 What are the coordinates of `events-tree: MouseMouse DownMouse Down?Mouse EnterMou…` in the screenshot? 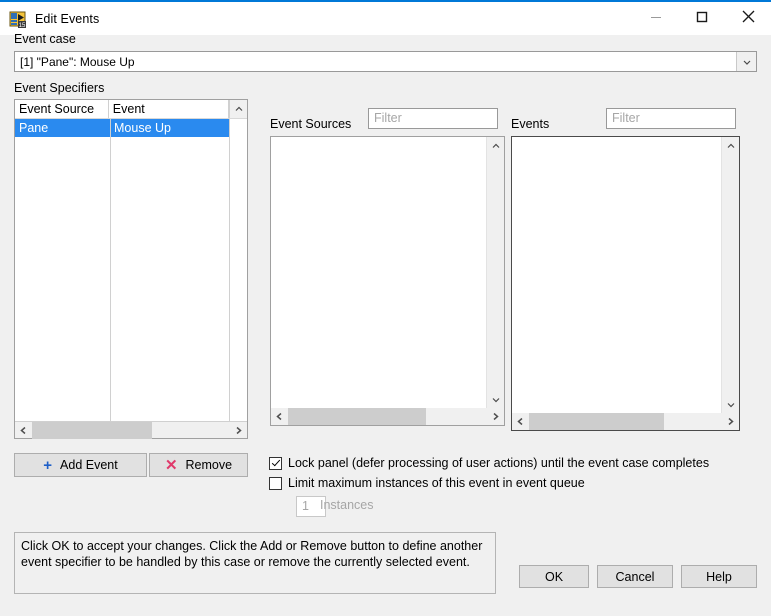 It's located at (625, 283).